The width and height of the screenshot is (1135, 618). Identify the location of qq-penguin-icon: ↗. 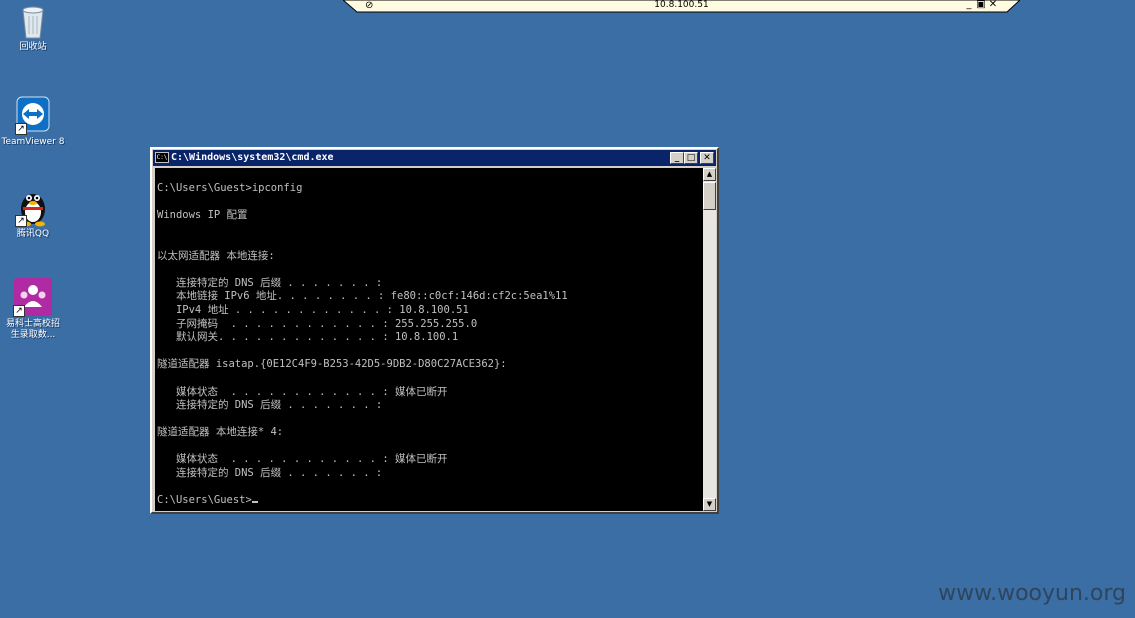
(33, 206).